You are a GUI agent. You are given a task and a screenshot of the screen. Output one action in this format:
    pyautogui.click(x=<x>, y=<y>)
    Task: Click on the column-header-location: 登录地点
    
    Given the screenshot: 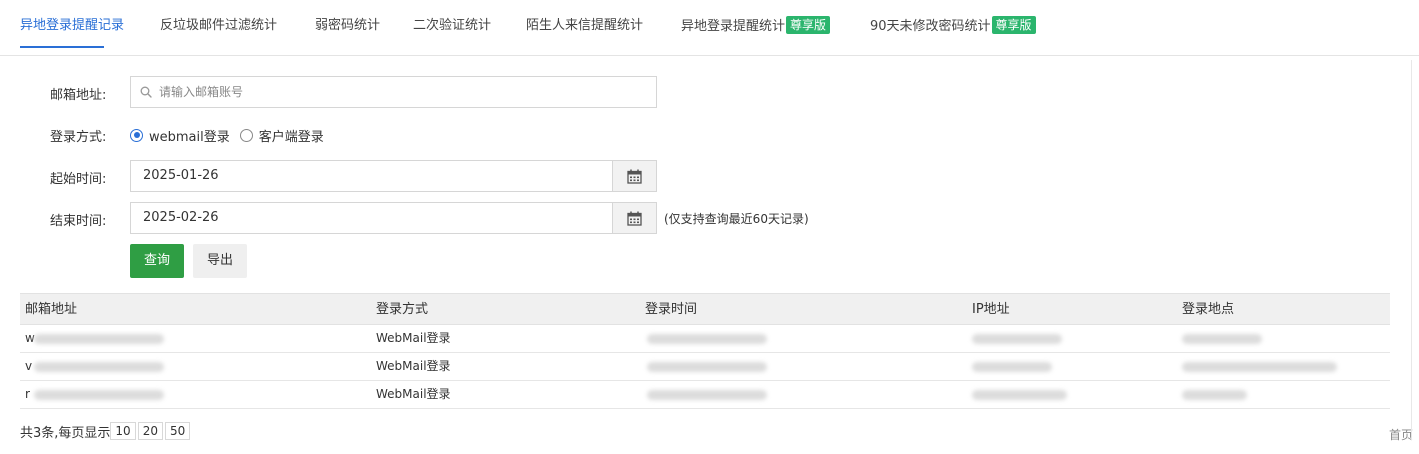 What is the action you would take?
    pyautogui.click(x=1208, y=309)
    